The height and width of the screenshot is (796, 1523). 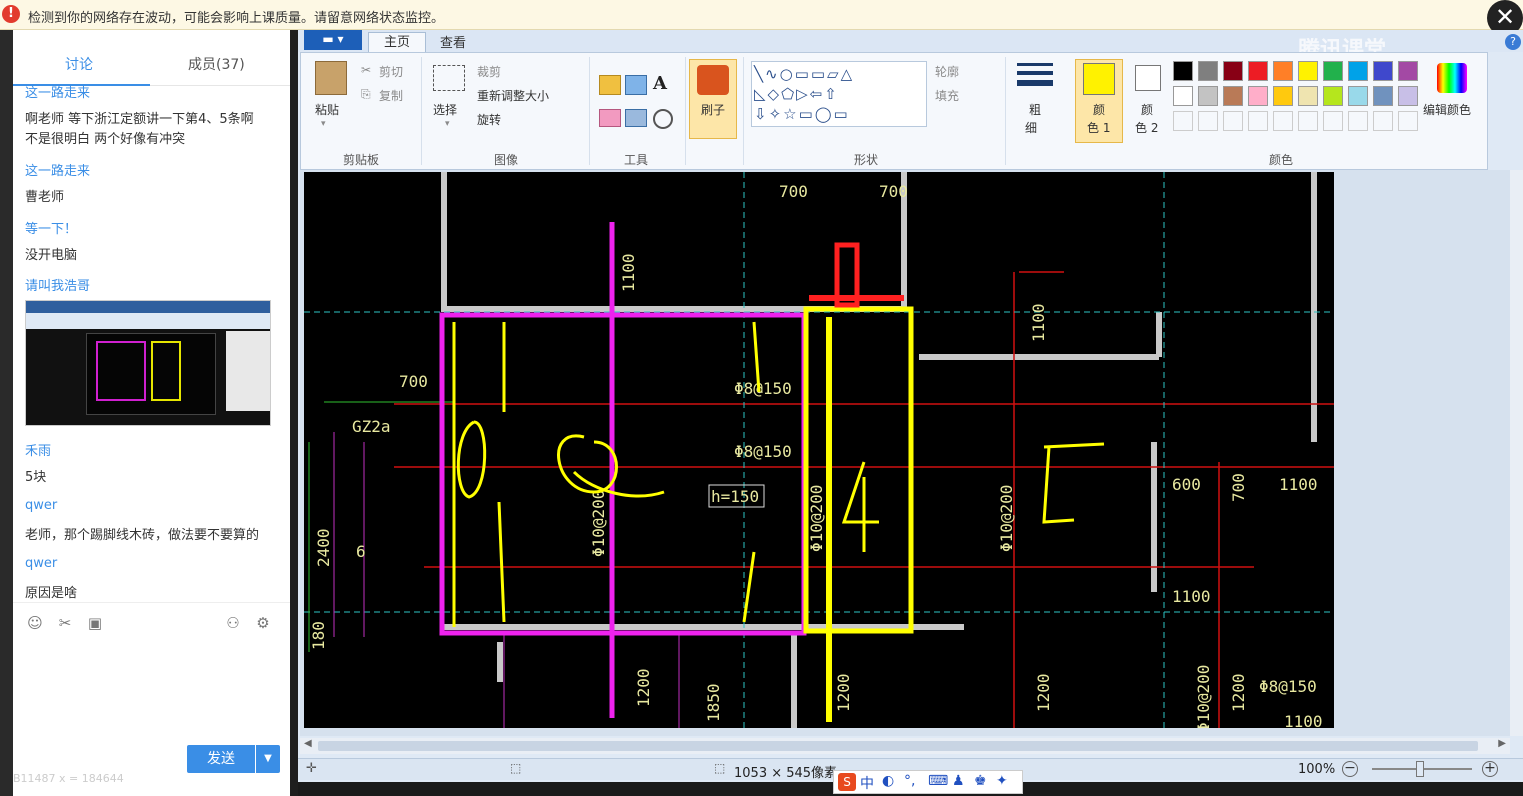 What do you see at coordinates (327, 109) in the screenshot?
I see `paste-button: 粘贴` at bounding box center [327, 109].